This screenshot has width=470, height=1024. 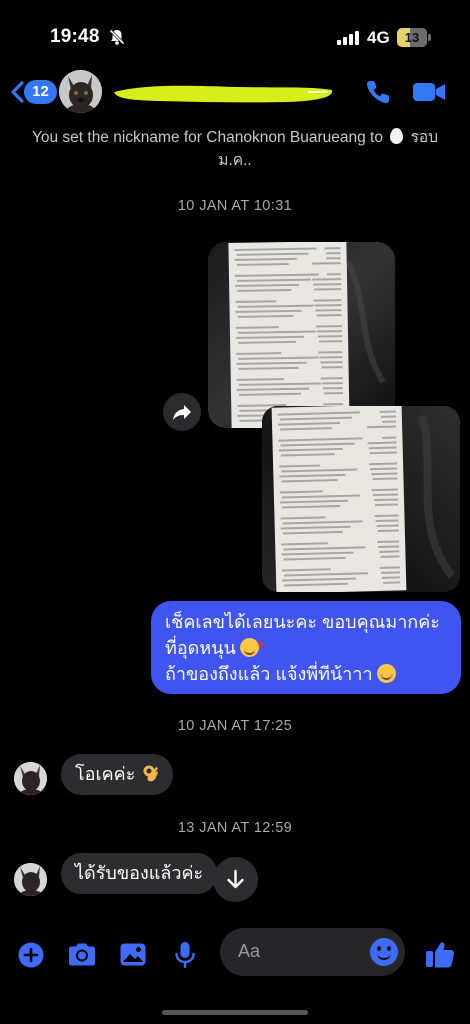 I want to click on camera-icon, so click(x=82, y=955).